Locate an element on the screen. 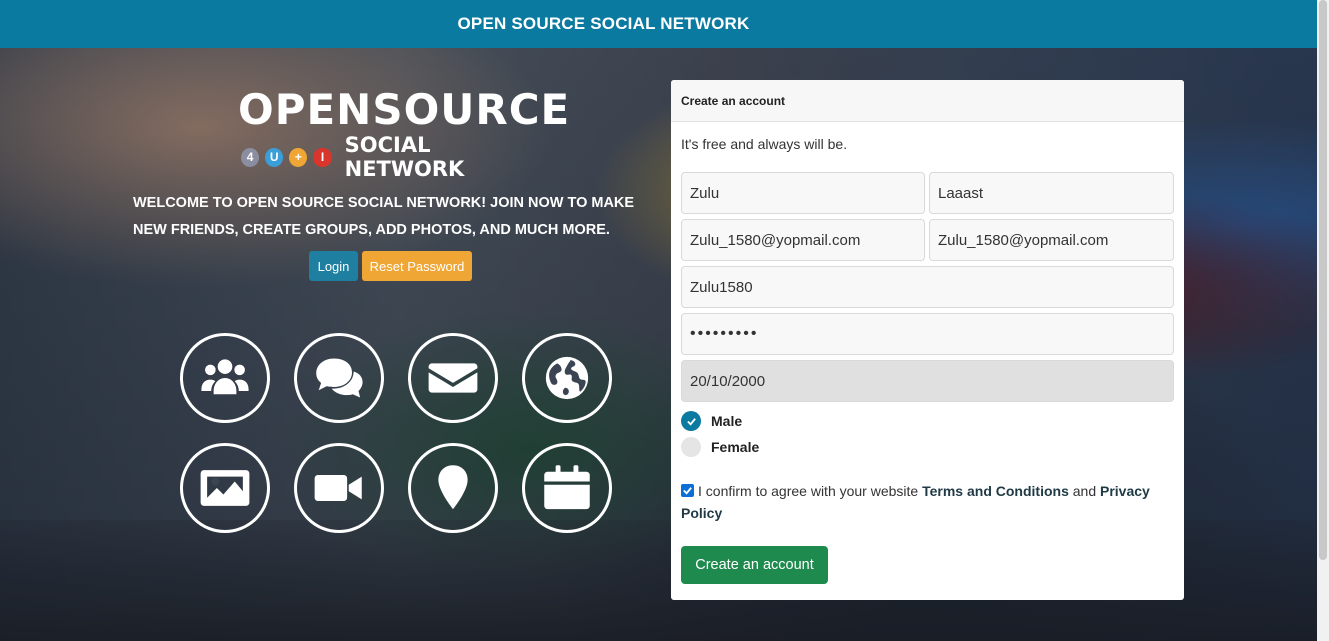  image-icon is located at coordinates (225, 488).